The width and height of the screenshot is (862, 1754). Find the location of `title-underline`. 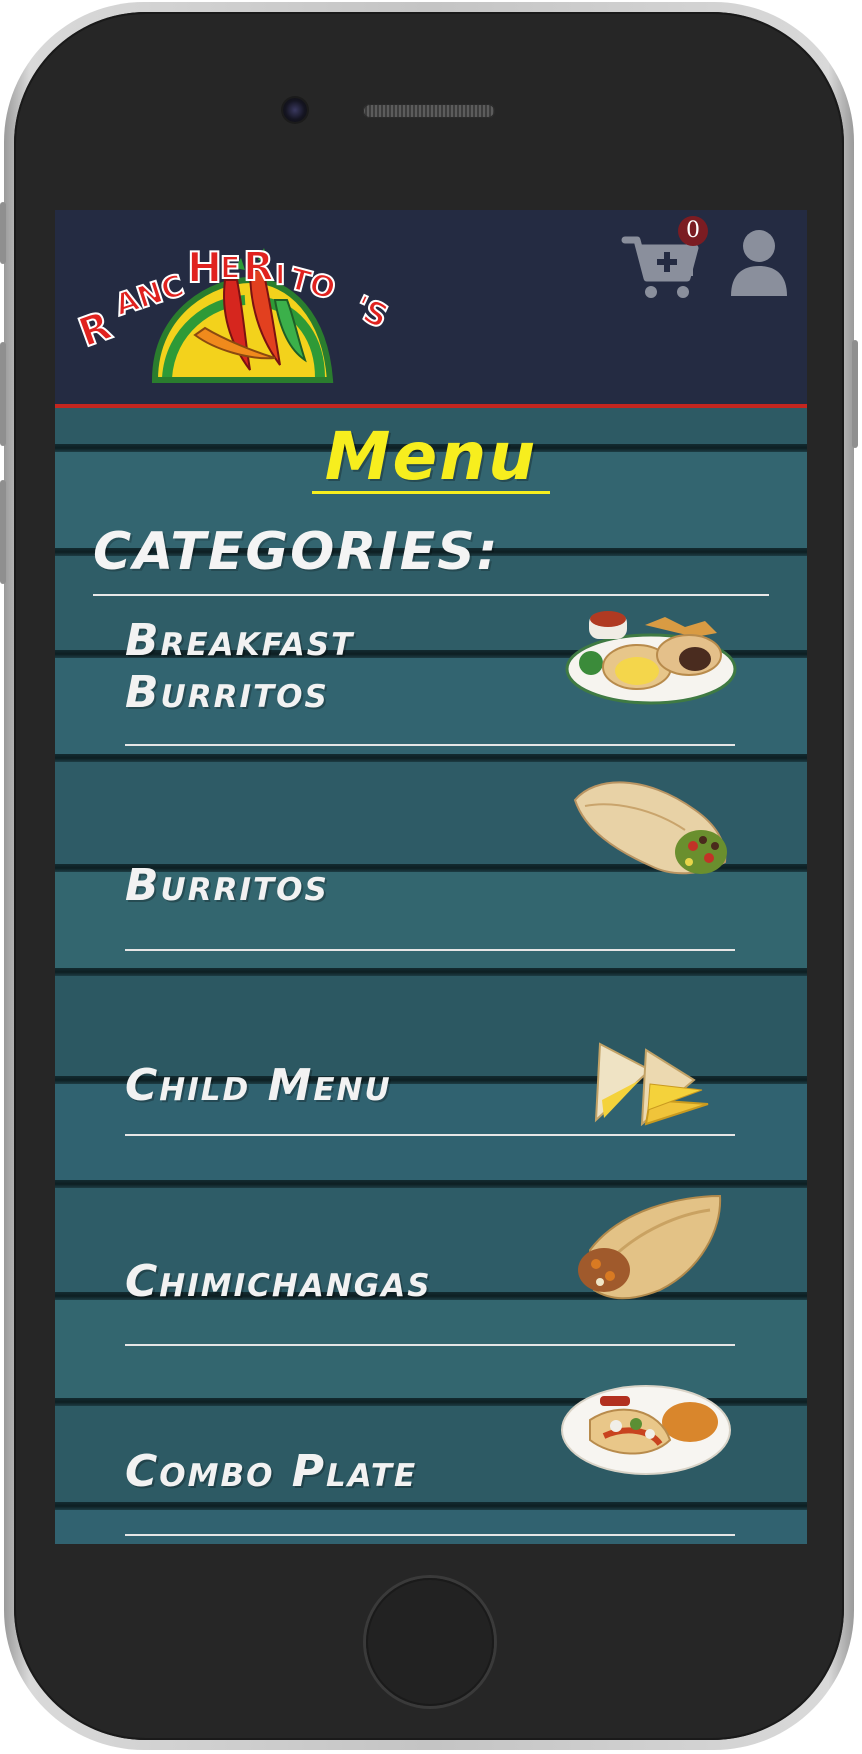

title-underline is located at coordinates (431, 492).